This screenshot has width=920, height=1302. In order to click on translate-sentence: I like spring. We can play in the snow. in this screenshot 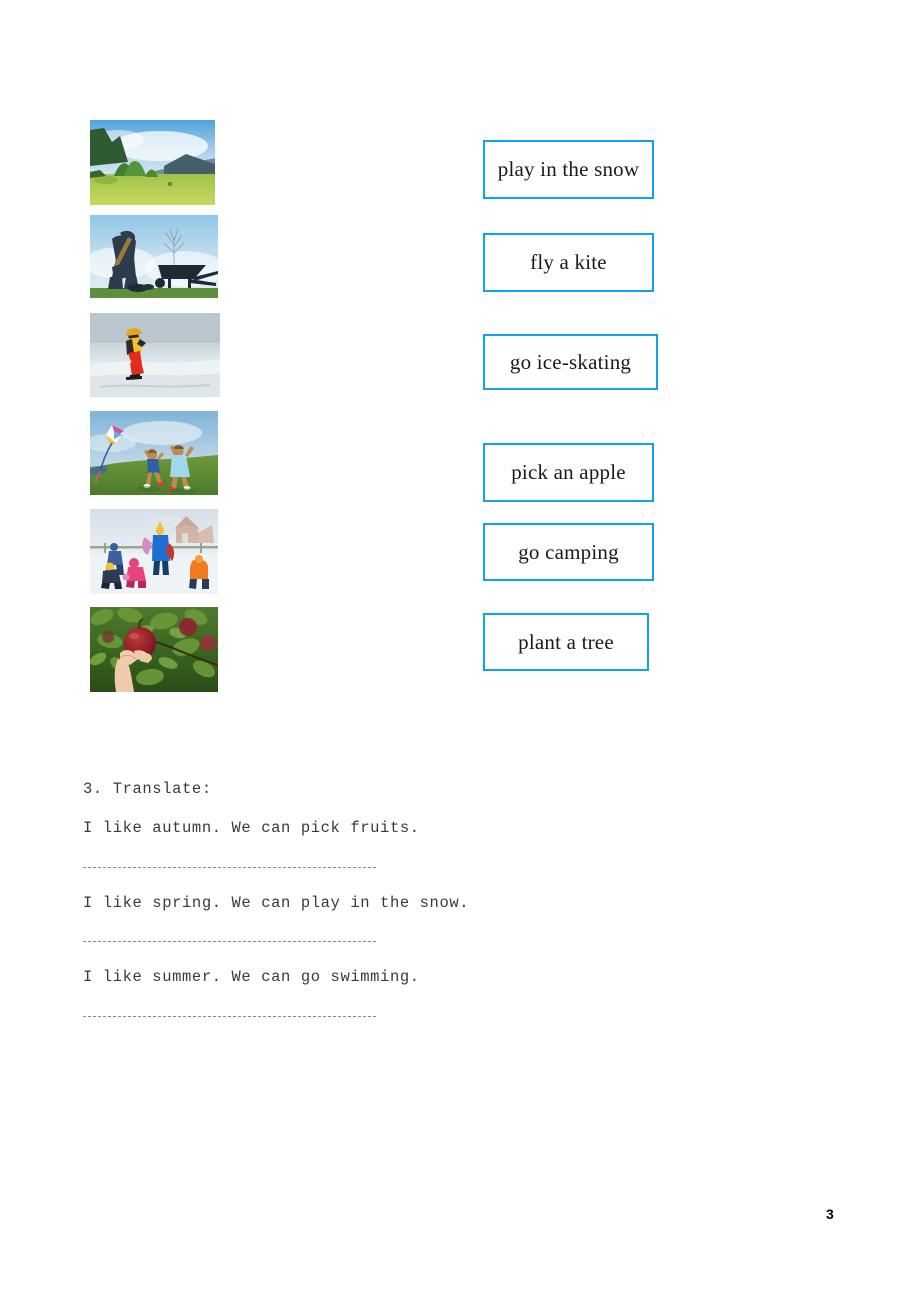, I will do `click(276, 902)`.